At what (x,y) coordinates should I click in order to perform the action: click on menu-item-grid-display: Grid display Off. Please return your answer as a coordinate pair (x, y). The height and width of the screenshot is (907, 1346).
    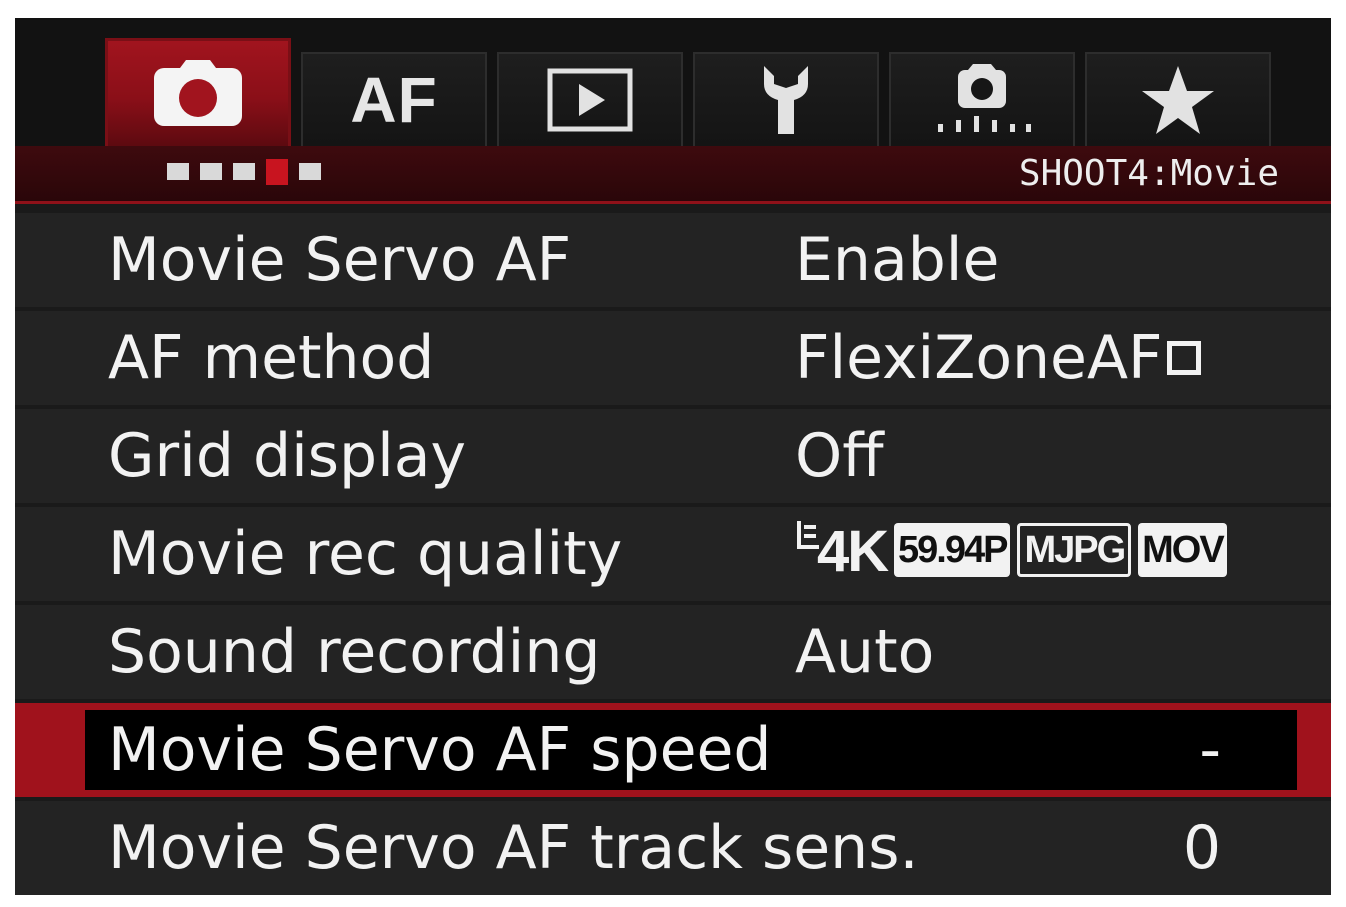
    Looking at the image, I should click on (673, 456).